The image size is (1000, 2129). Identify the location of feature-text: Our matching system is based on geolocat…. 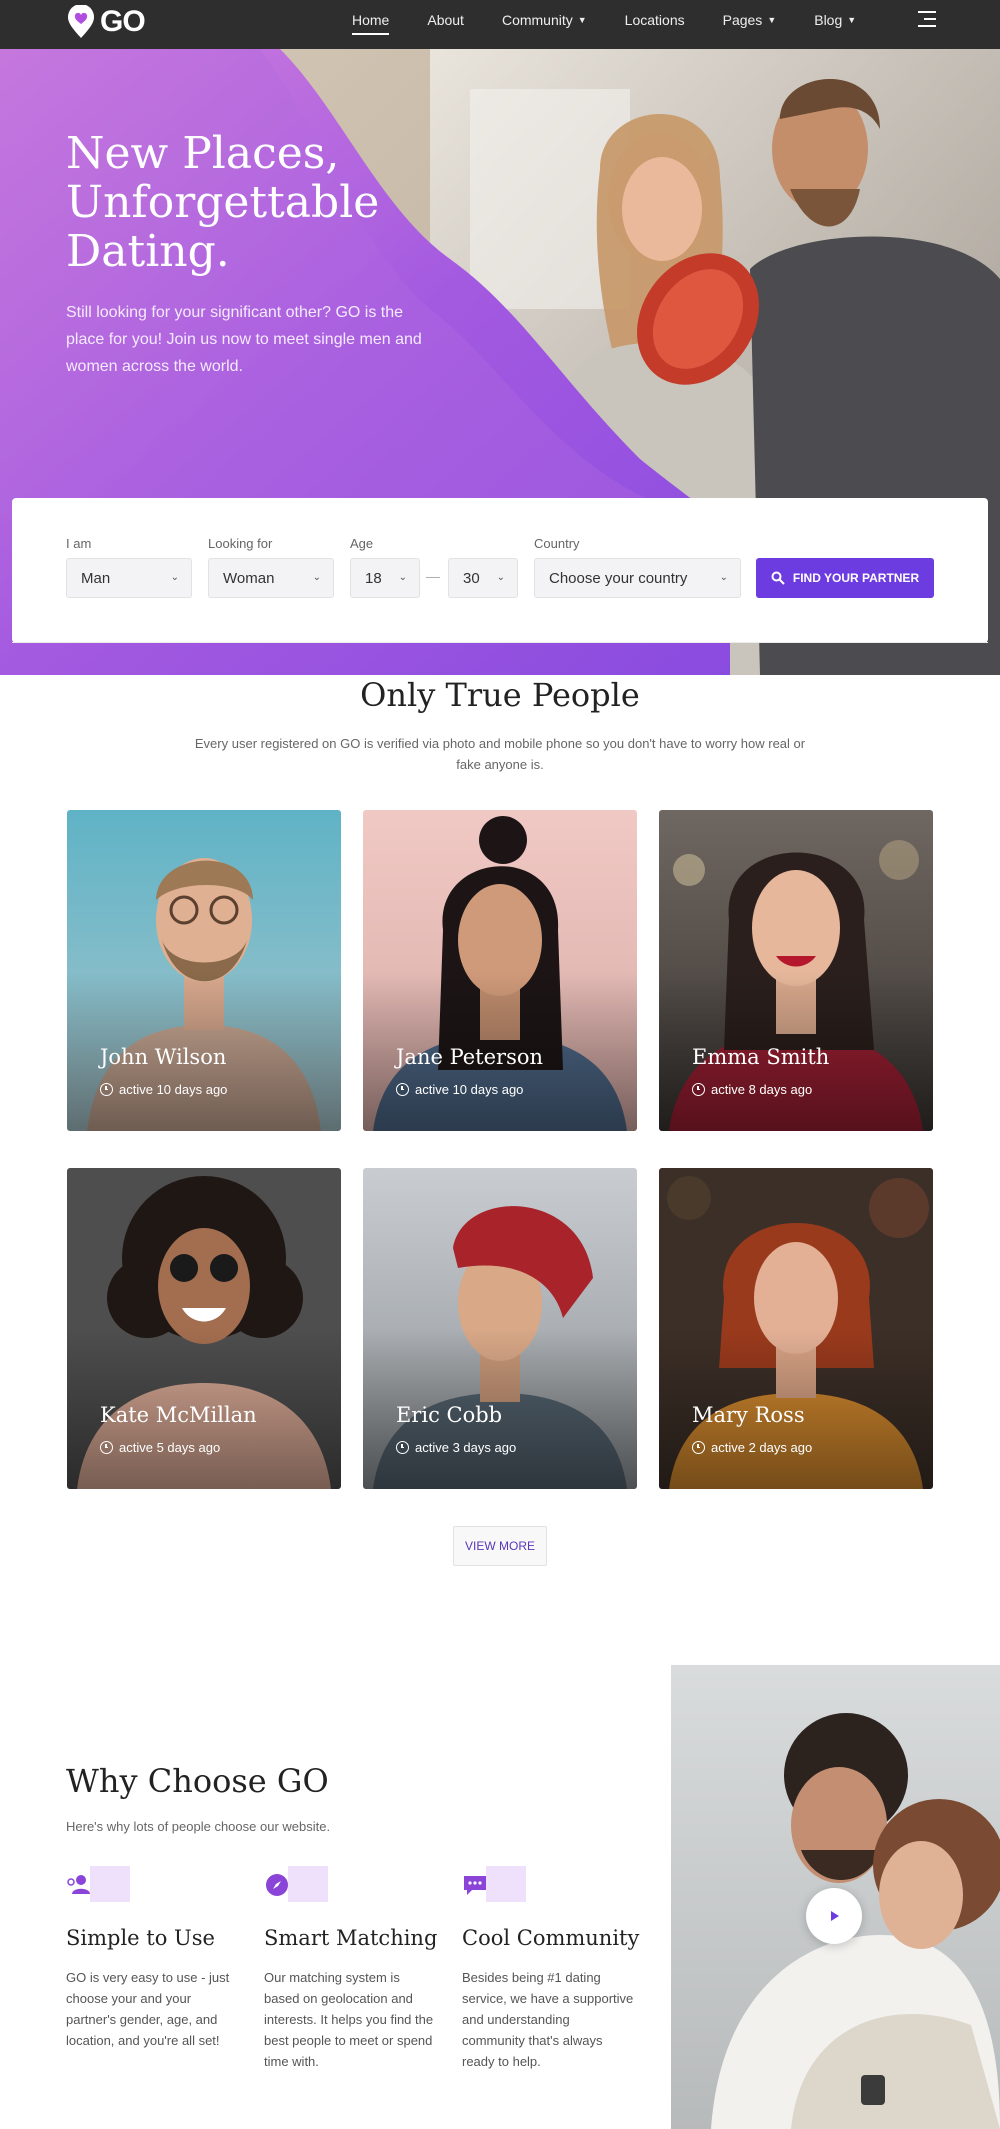
(349, 2019).